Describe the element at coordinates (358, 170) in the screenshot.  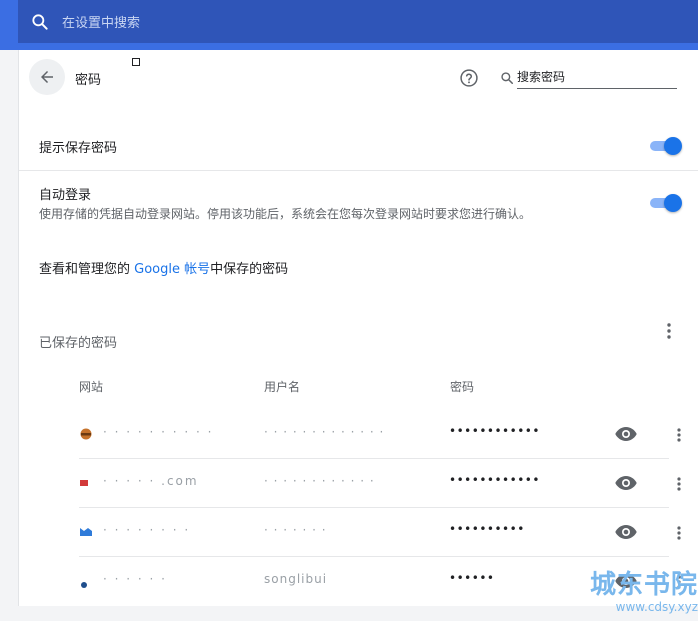
I see `divider` at that location.